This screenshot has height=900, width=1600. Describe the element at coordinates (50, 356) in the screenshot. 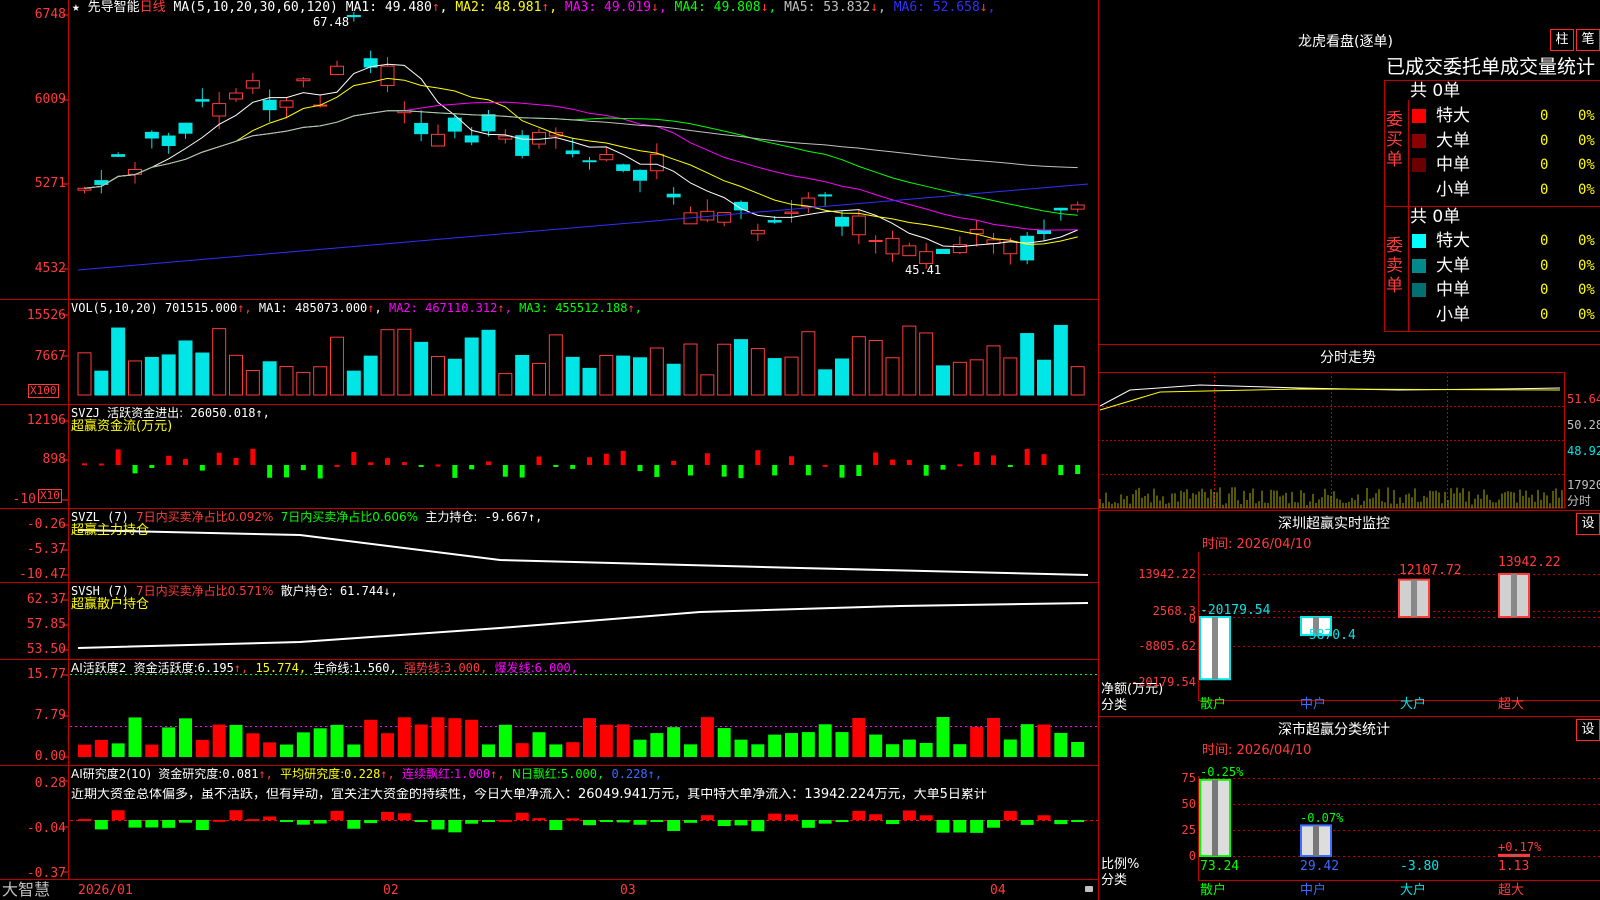

I see `vol-axis-7667: 7667` at that location.